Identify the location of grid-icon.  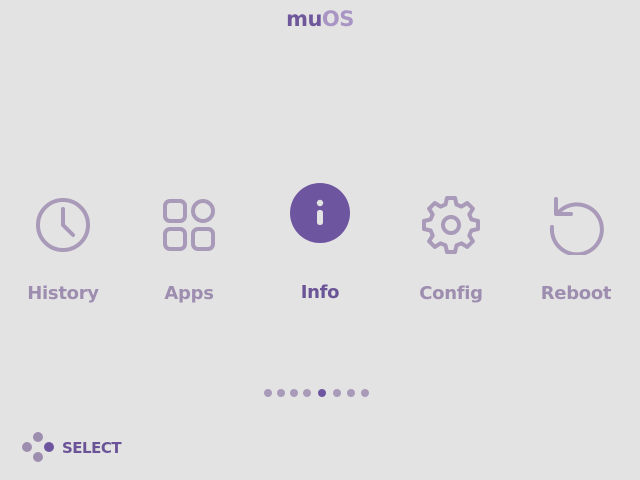
(189, 225).